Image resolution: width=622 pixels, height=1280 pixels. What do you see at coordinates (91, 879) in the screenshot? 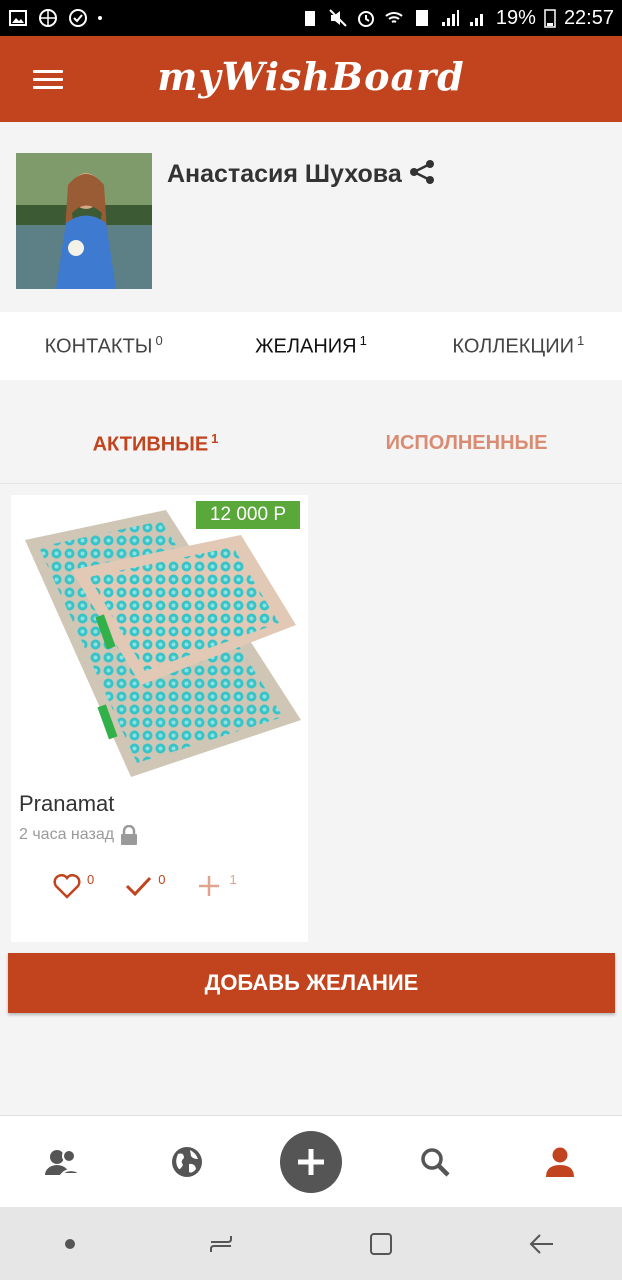
I see `like-count: 0` at bounding box center [91, 879].